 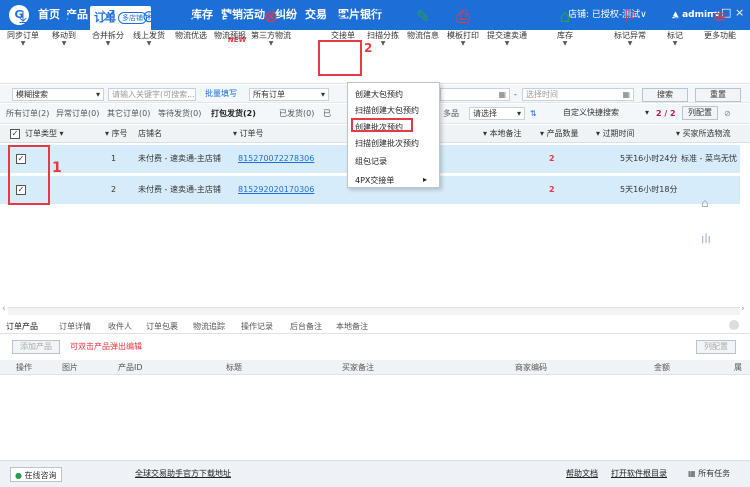 What do you see at coordinates (709, 158) in the screenshot?
I see `row-logistics: 标准 - 菜鸟无忧` at bounding box center [709, 158].